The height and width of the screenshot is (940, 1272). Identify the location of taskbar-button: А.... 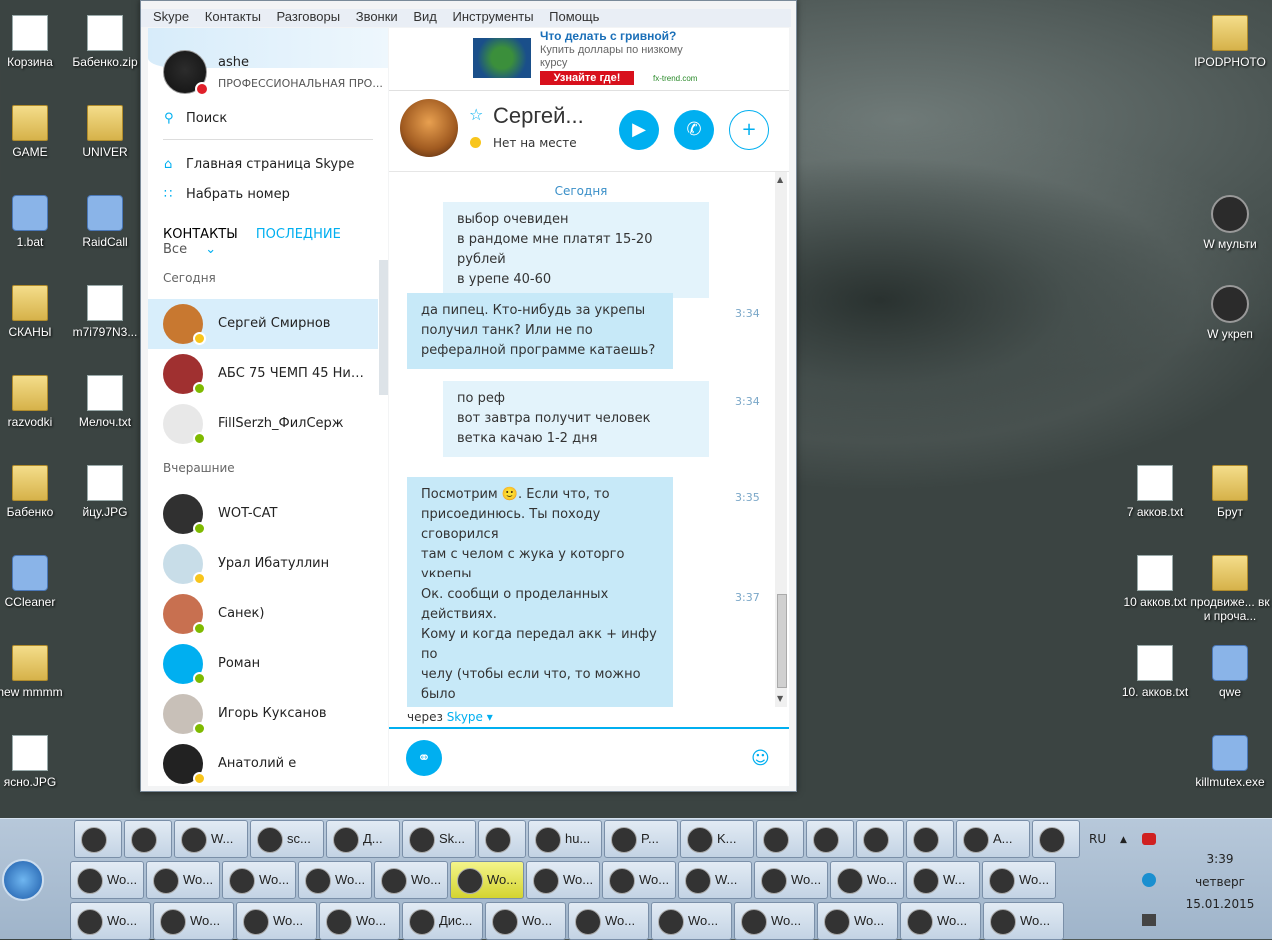
(993, 839).